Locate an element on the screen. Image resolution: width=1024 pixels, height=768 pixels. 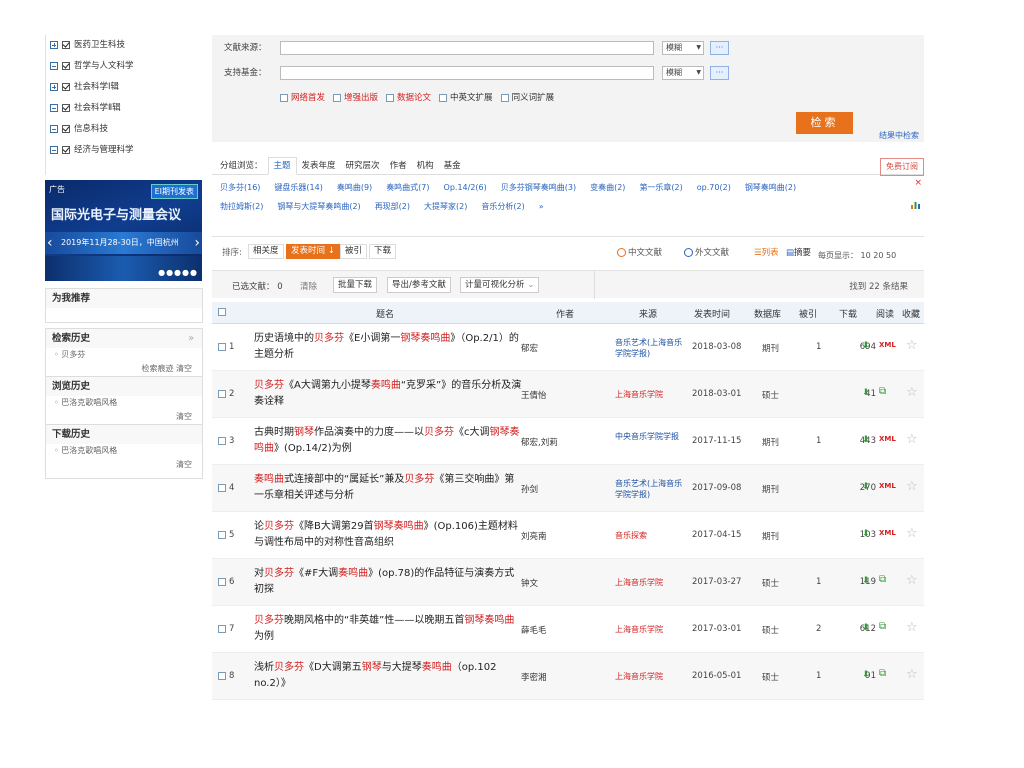
article-source: 音乐探索 is located at coordinates (649, 535).